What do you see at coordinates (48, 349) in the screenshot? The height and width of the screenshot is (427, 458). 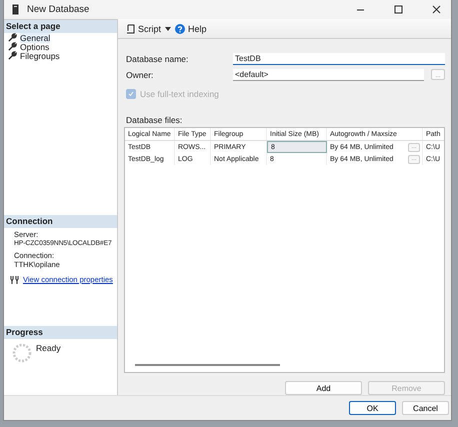 I see `progress-status: Ready` at bounding box center [48, 349].